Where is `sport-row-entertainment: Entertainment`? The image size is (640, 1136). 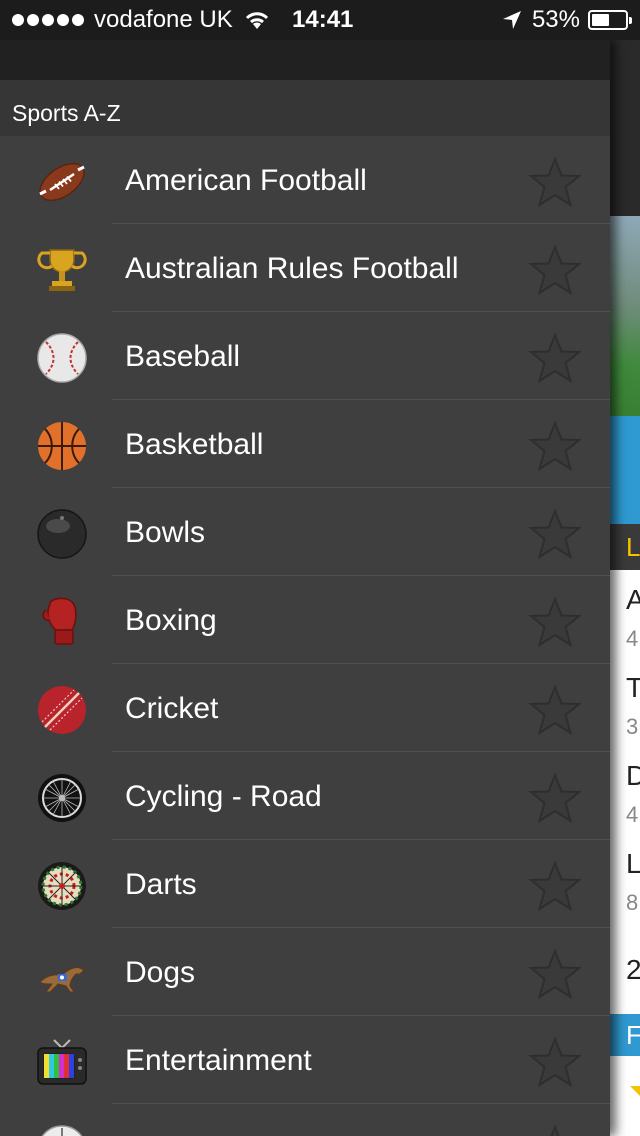
sport-row-entertainment: Entertainment is located at coordinates (305, 1060).